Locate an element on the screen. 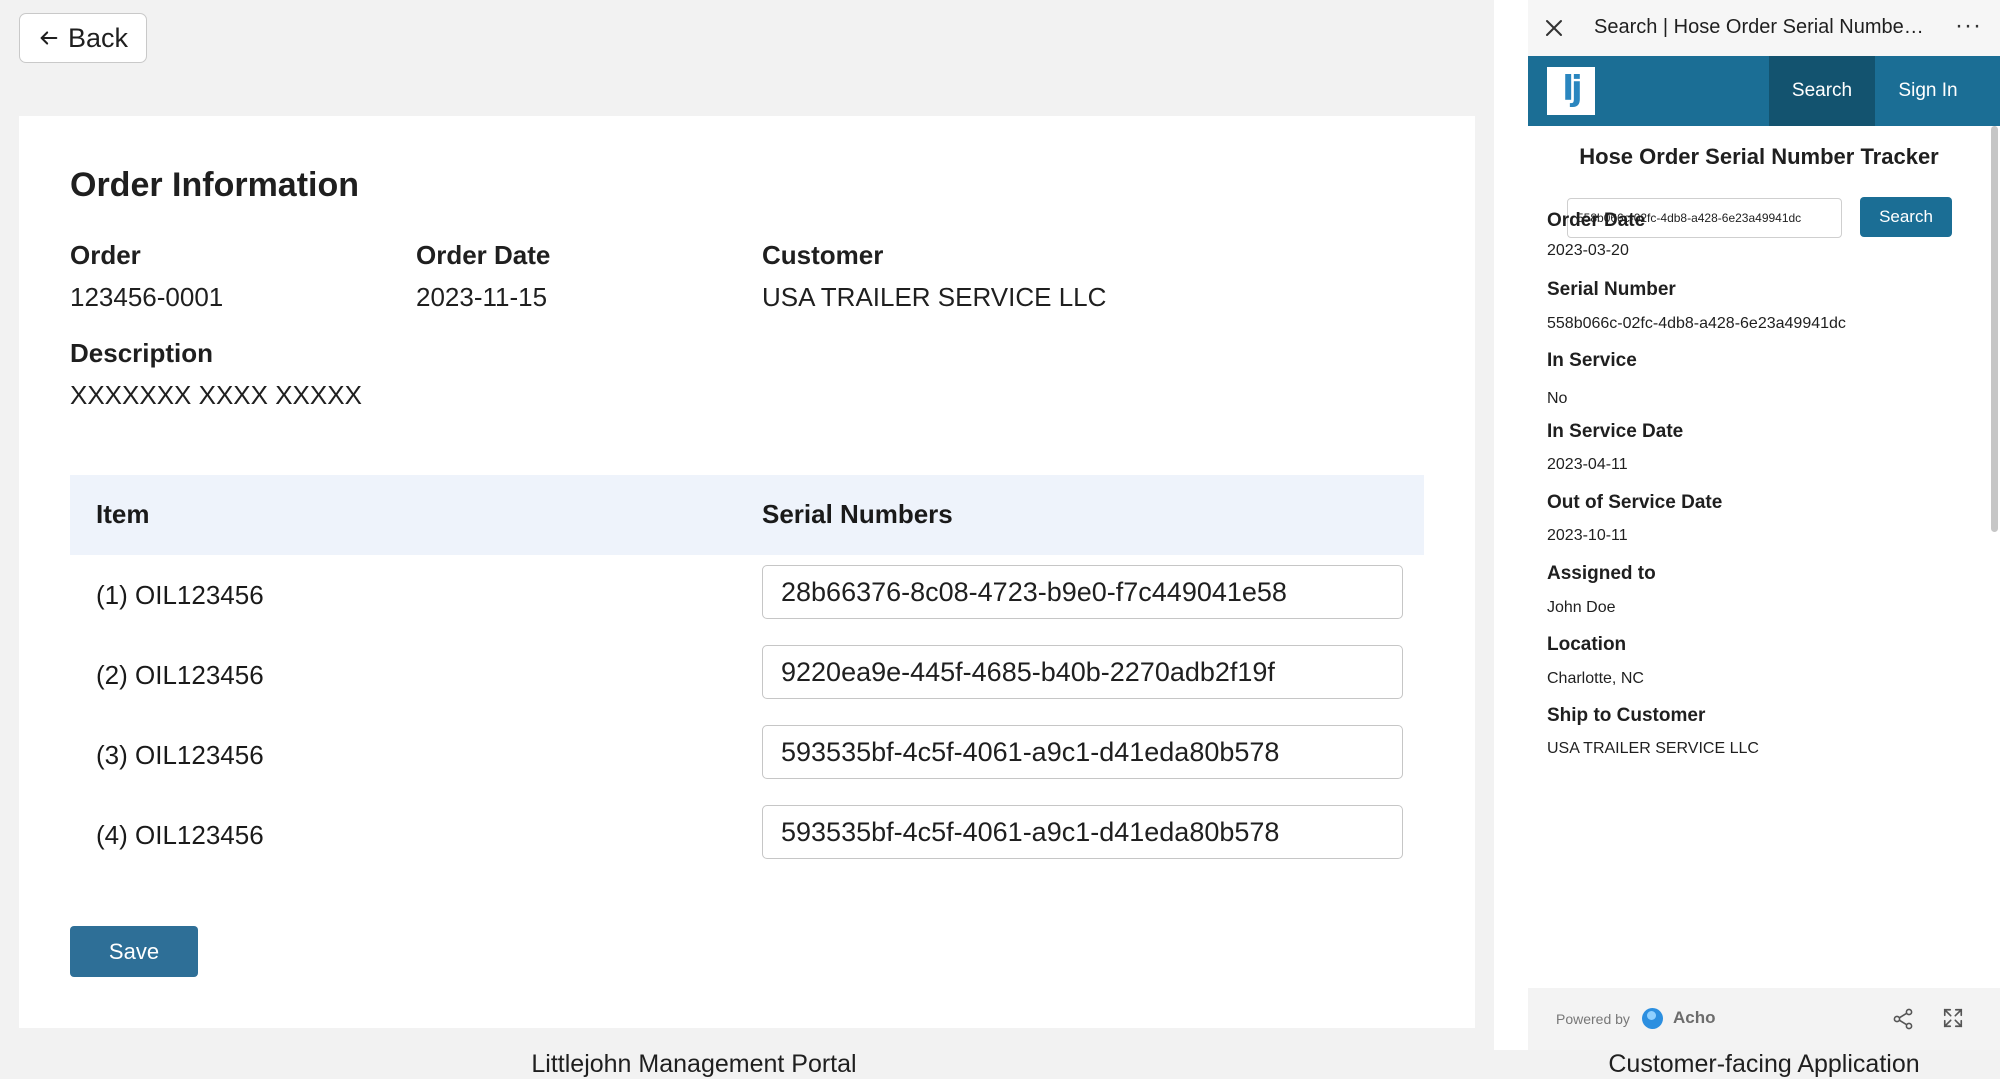 The width and height of the screenshot is (2000, 1079). detail-label-in-service: In Service is located at coordinates (1592, 360).